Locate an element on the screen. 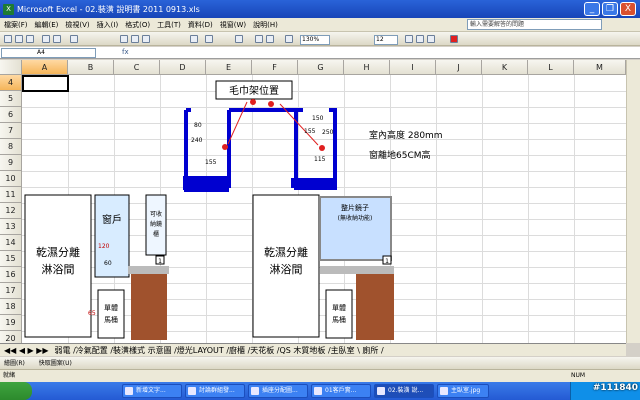  dim-150: 150 is located at coordinates (318, 118).